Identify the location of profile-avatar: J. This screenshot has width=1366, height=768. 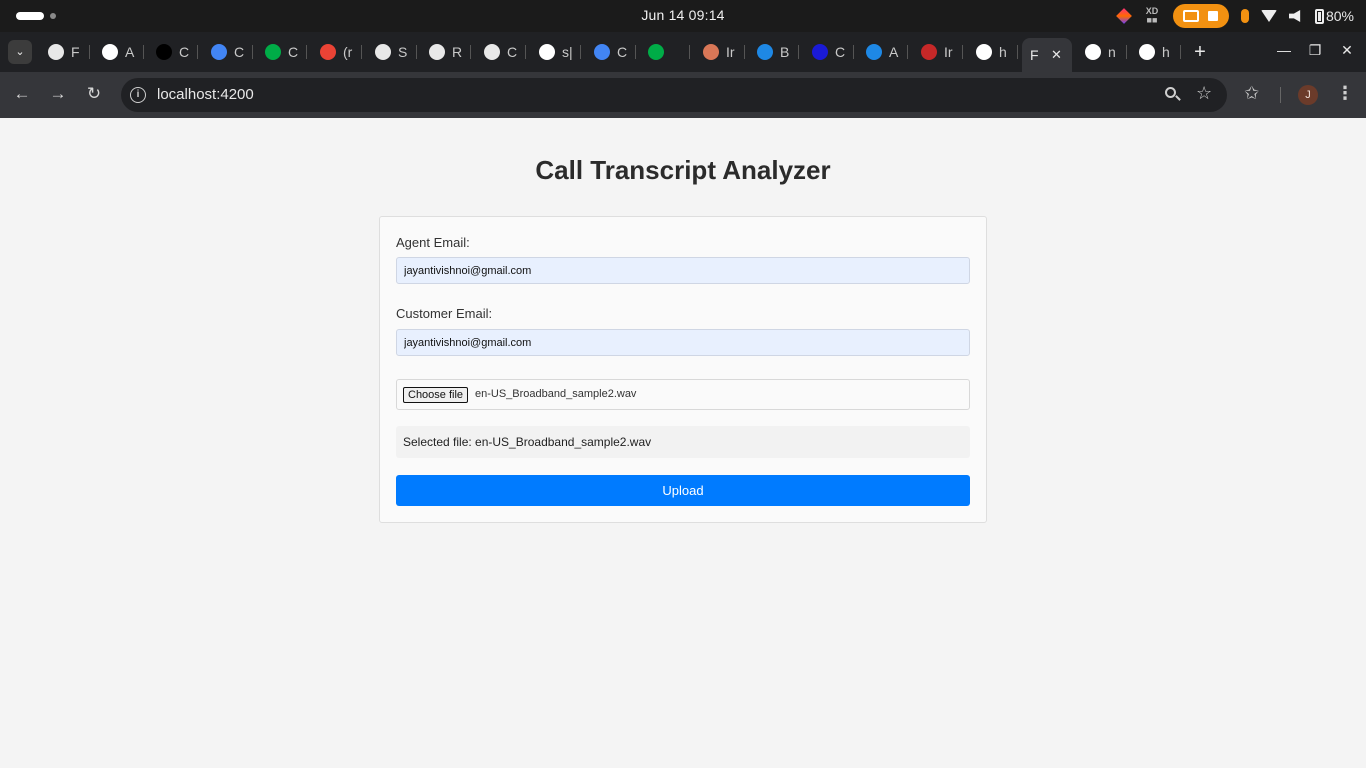
(1308, 95).